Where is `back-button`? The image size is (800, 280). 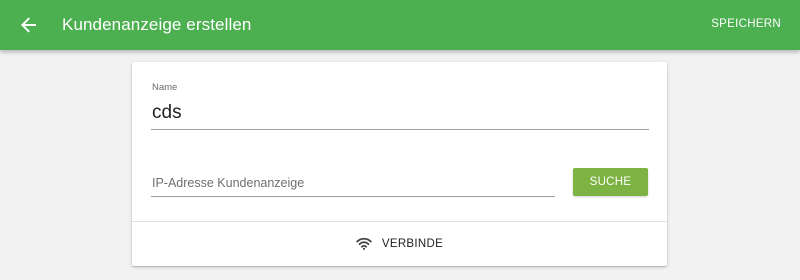 back-button is located at coordinates (29, 25).